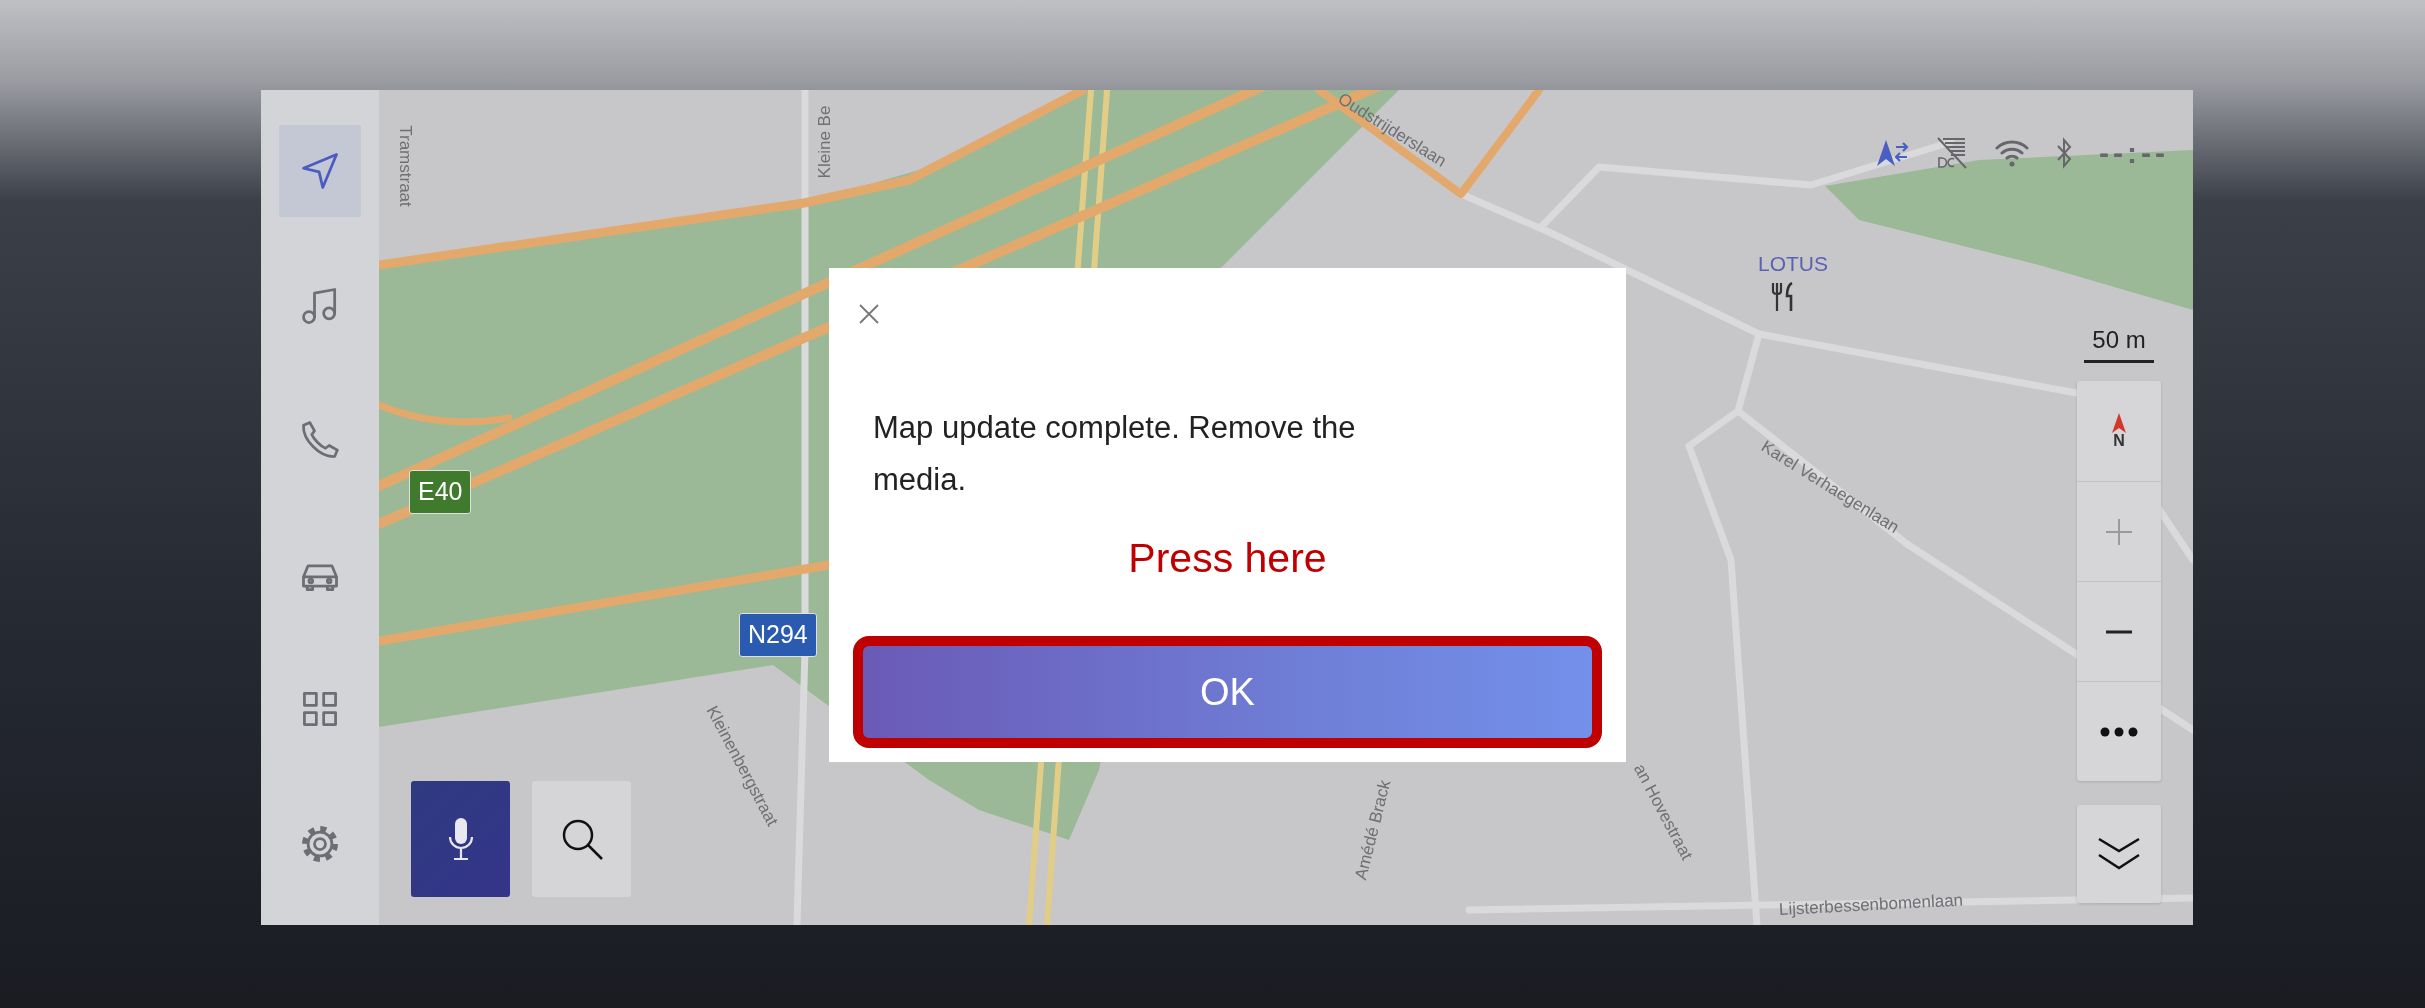 This screenshot has height=1008, width=2425. I want to click on north-arrow-icon, so click(2119, 423).